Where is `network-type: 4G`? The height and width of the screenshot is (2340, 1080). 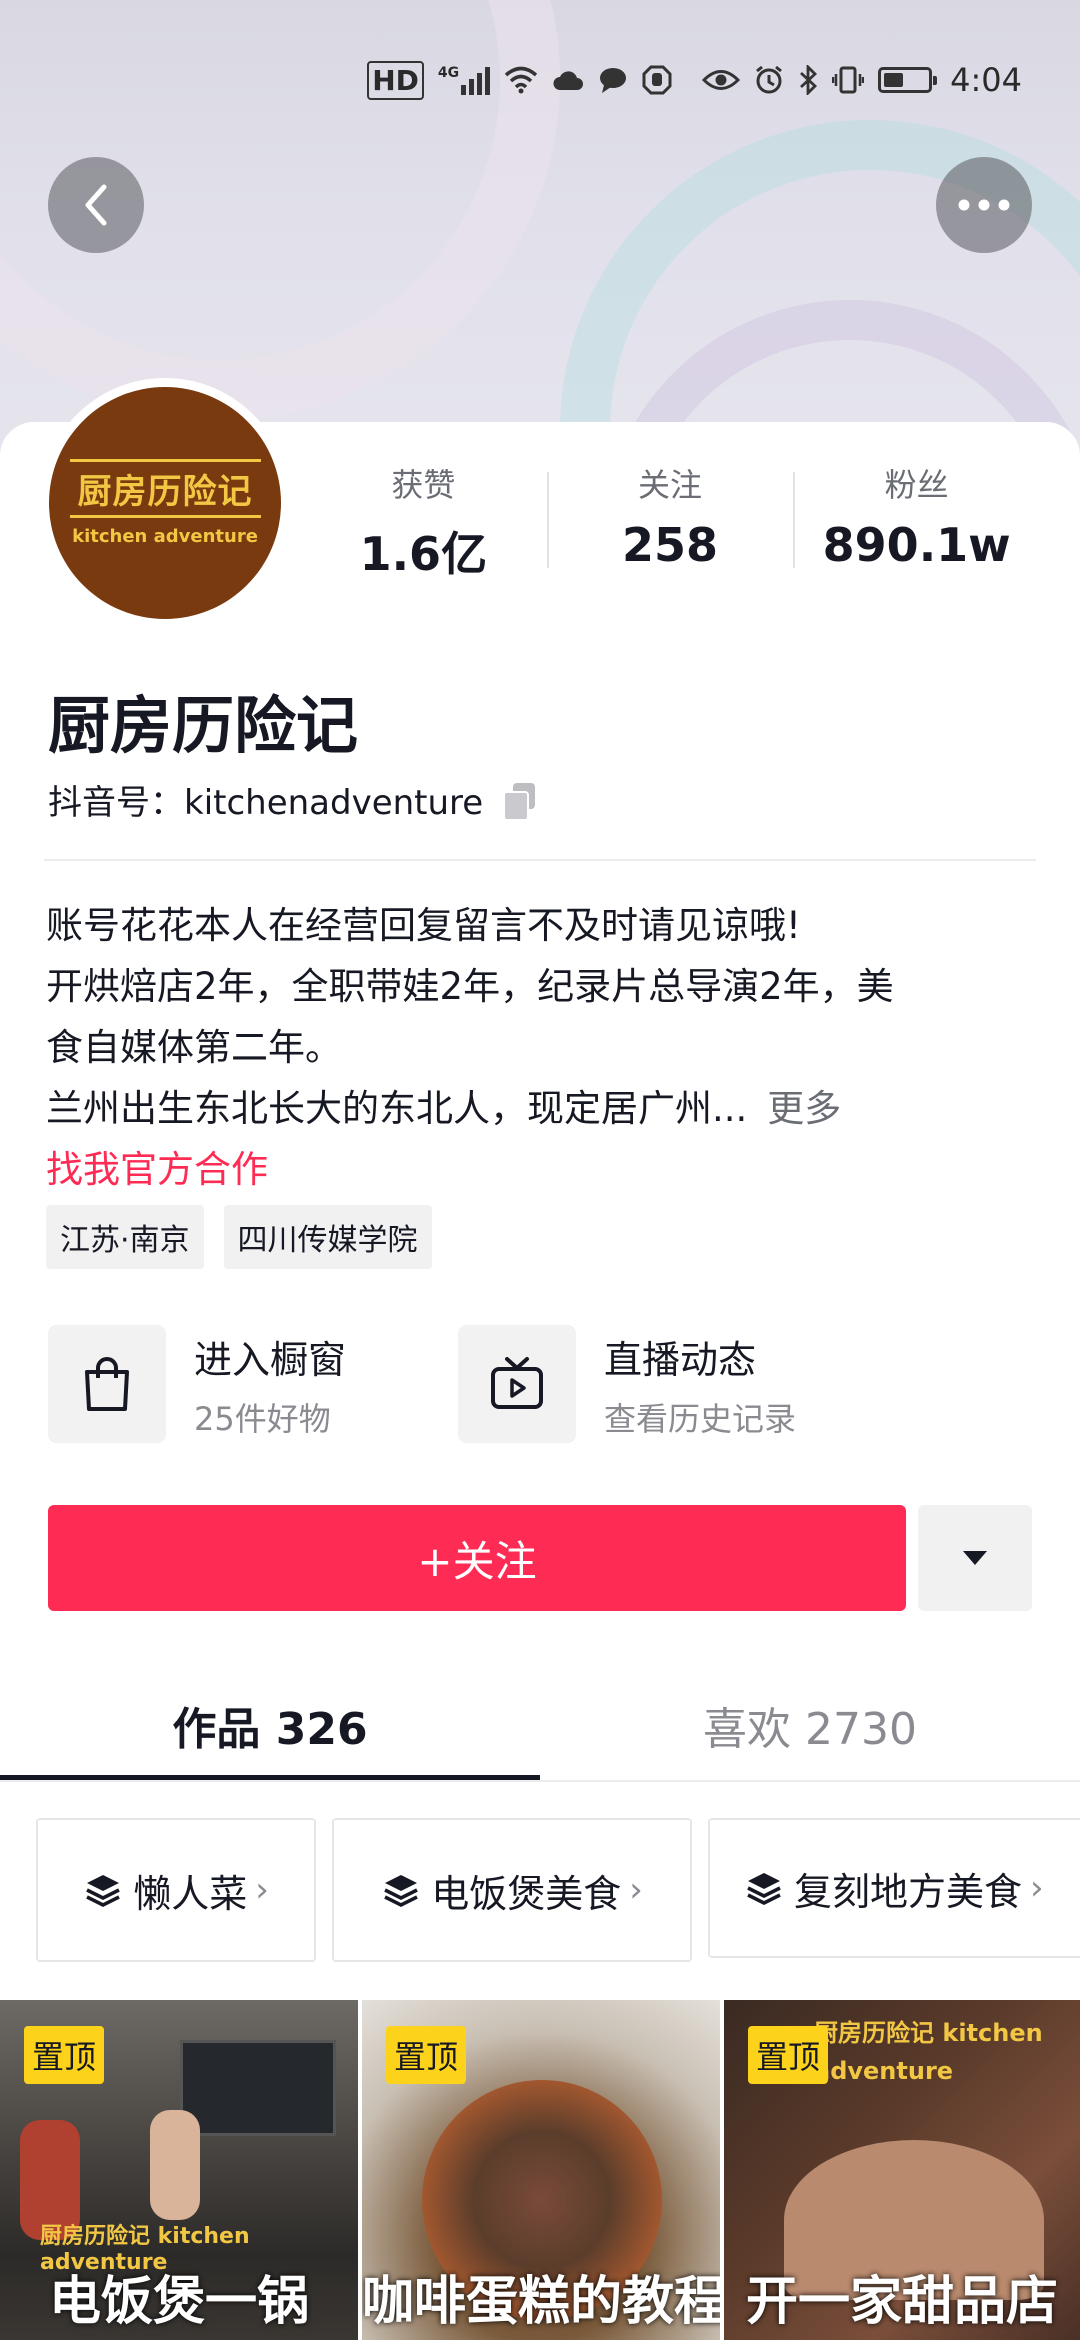
network-type: 4G is located at coordinates (448, 73).